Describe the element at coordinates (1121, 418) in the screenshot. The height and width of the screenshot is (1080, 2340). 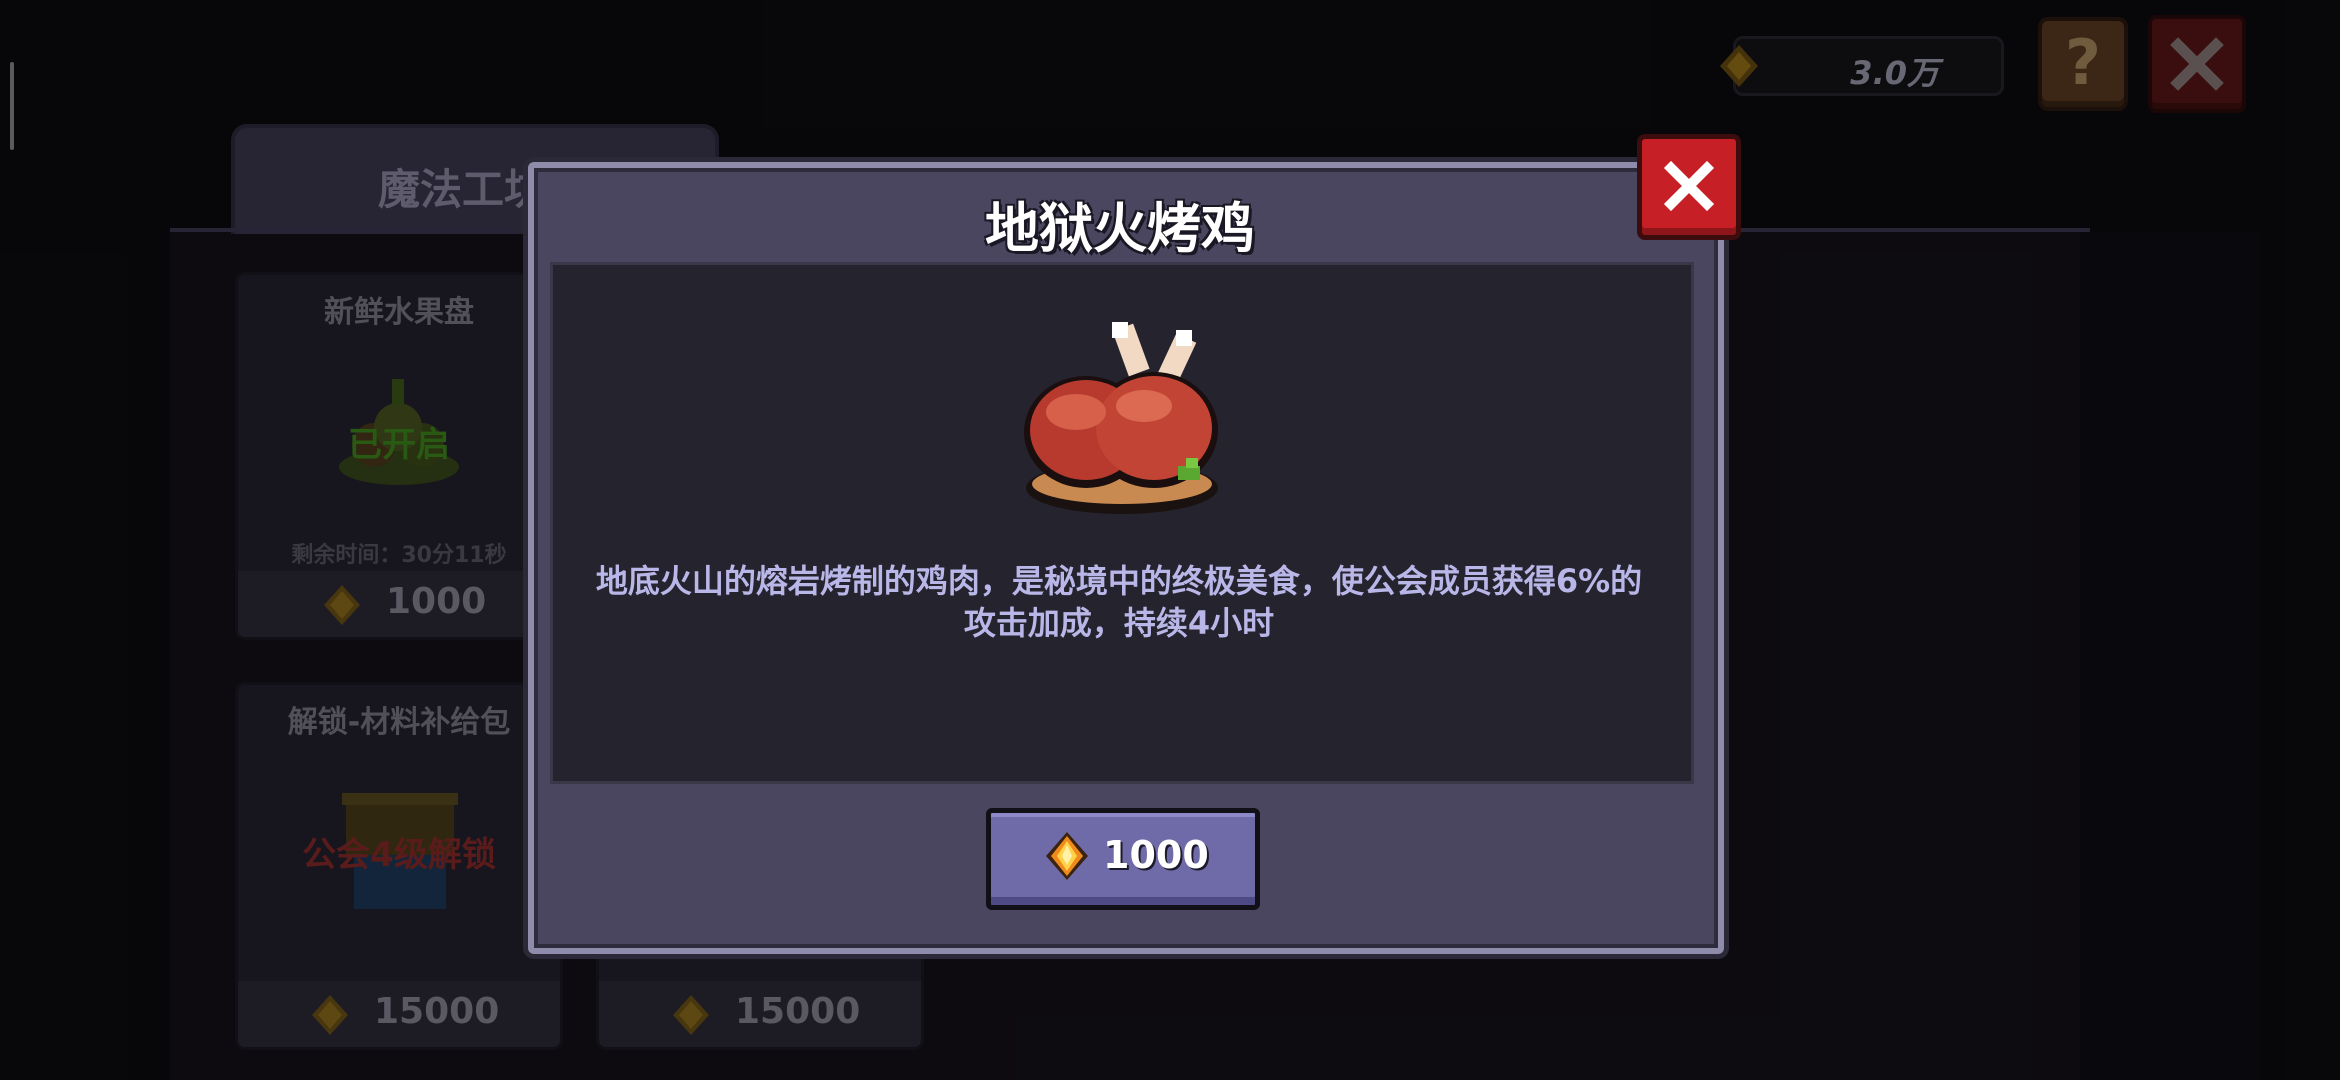
I see `roast-chicken-icon` at that location.